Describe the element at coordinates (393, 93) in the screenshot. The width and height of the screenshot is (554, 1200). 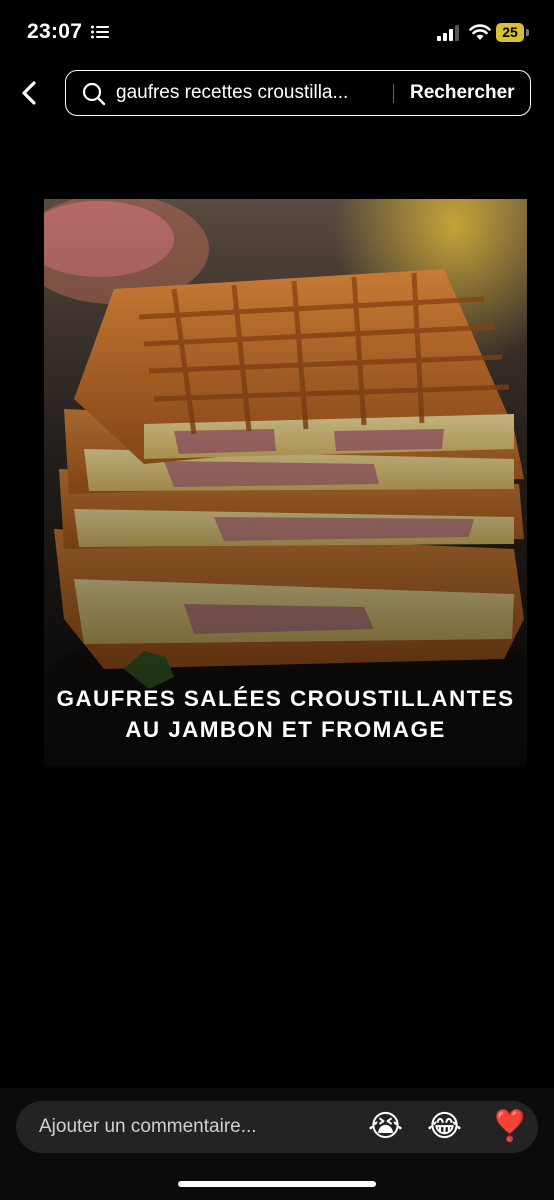
I see `search-divider` at that location.